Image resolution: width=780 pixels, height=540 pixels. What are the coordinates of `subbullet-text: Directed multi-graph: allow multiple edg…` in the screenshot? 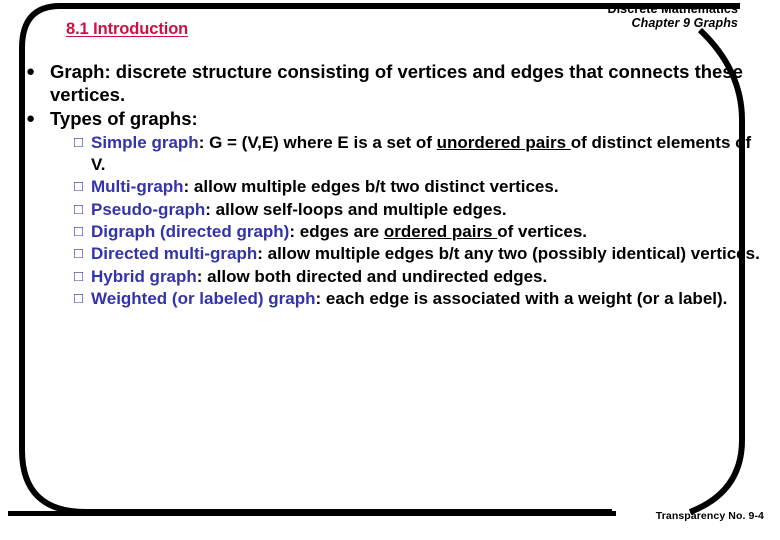 It's located at (428, 253).